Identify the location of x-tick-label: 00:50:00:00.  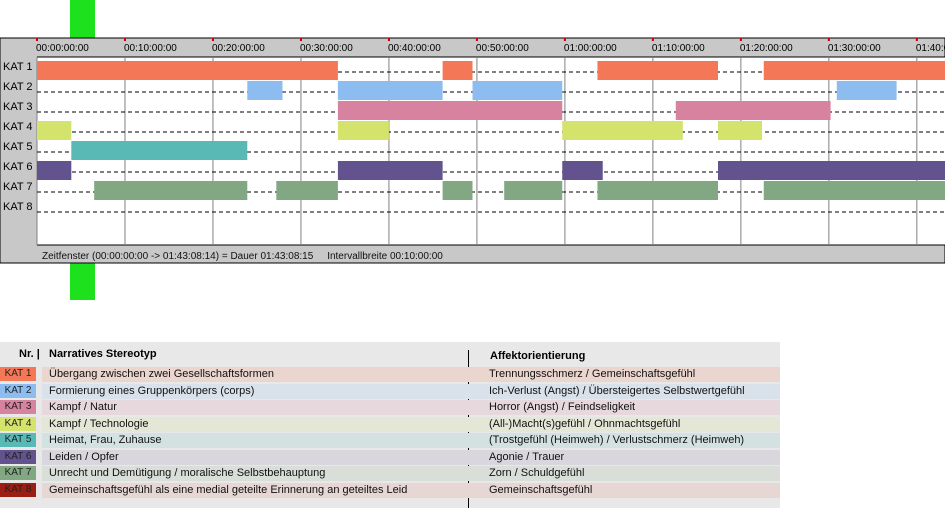
(502, 48).